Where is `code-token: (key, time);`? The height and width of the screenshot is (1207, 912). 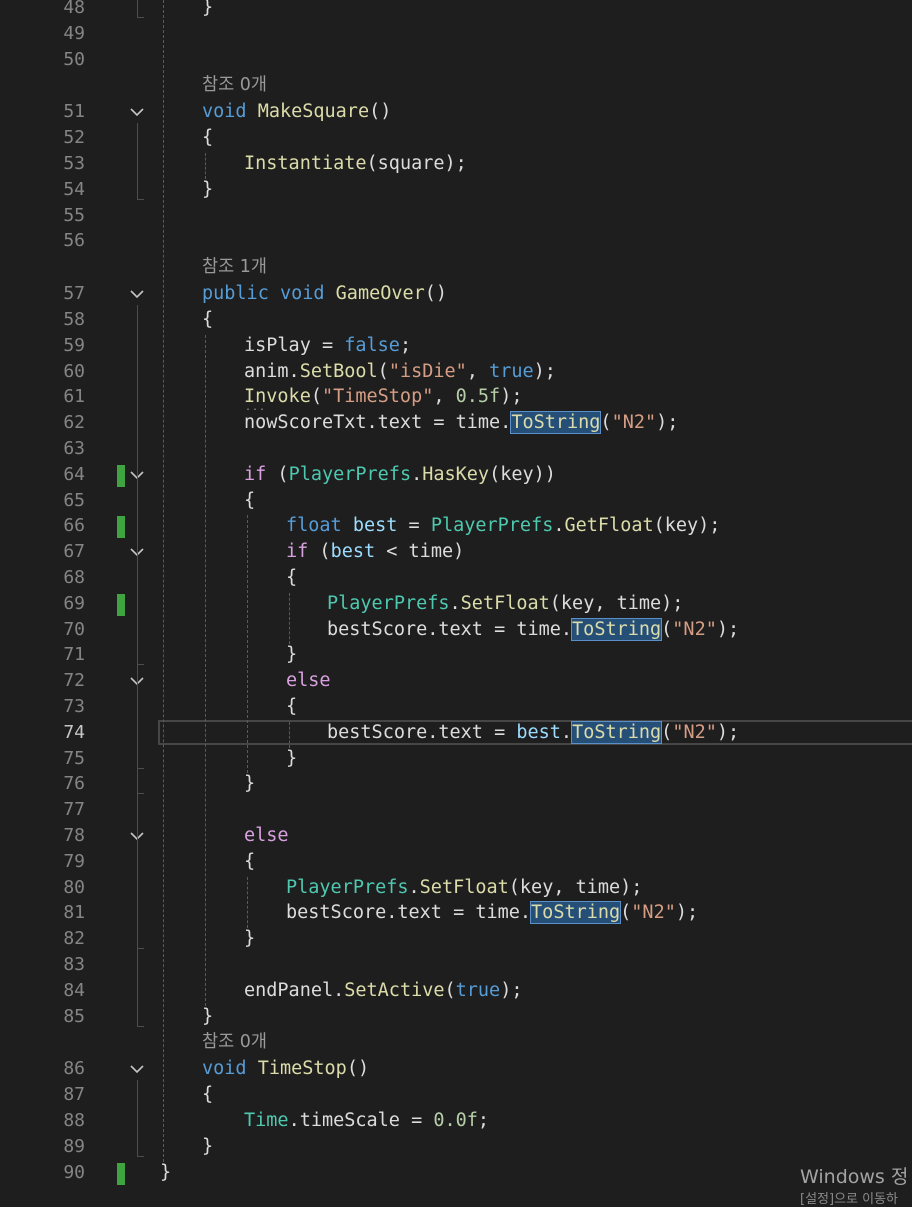 code-token: (key, time); is located at coordinates (616, 603).